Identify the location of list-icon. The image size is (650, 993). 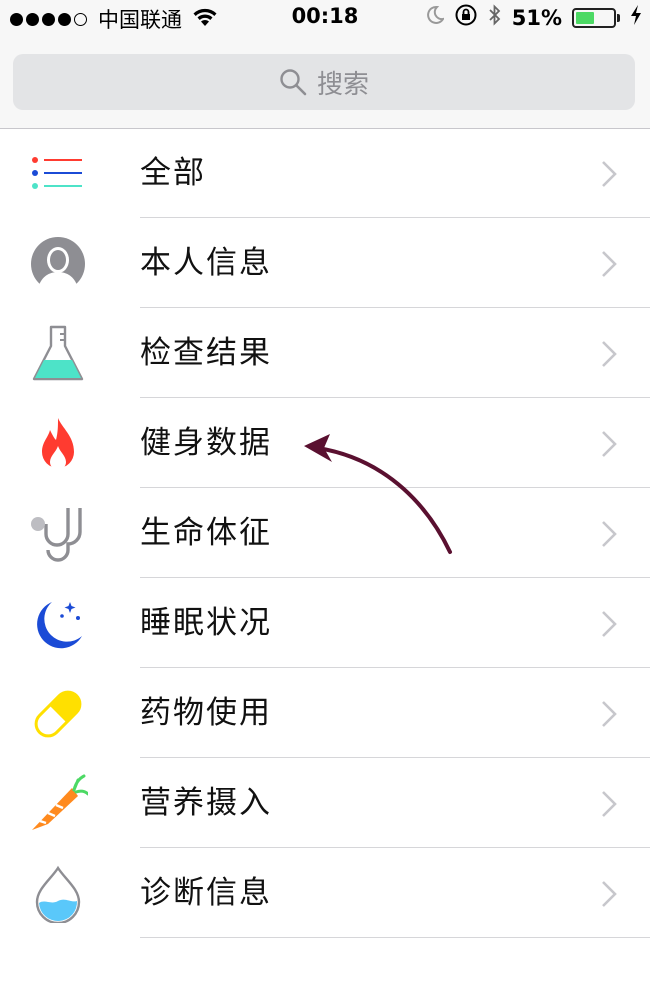
(58, 174).